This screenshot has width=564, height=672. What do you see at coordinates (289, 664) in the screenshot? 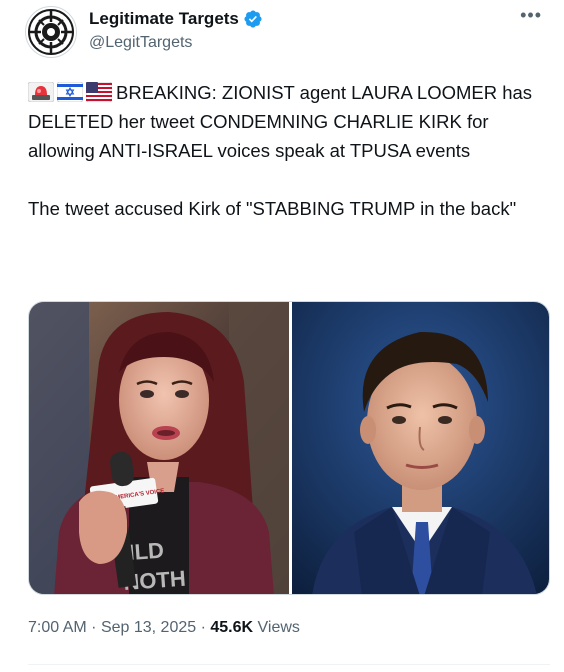
I see `divider` at bounding box center [289, 664].